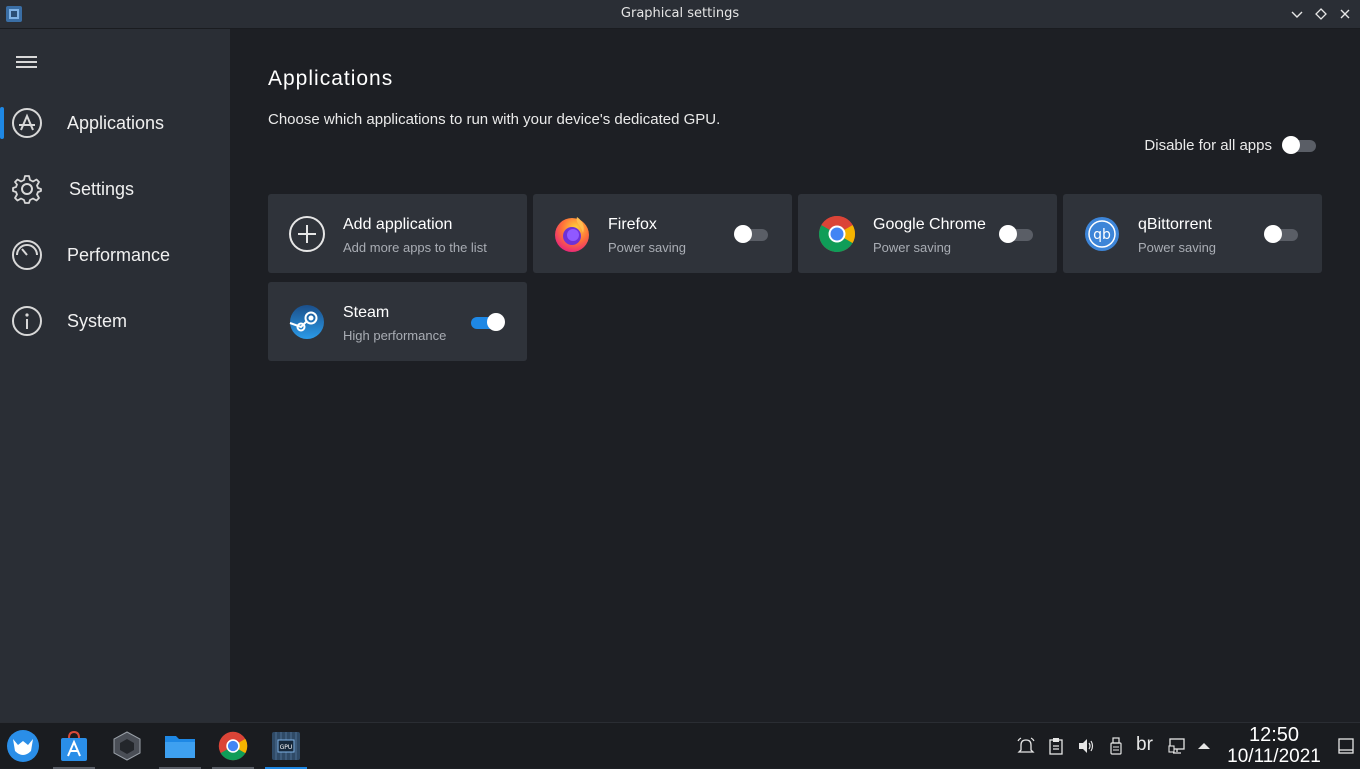 This screenshot has width=1360, height=769. I want to click on arrow-up-icon, so click(1204, 746).